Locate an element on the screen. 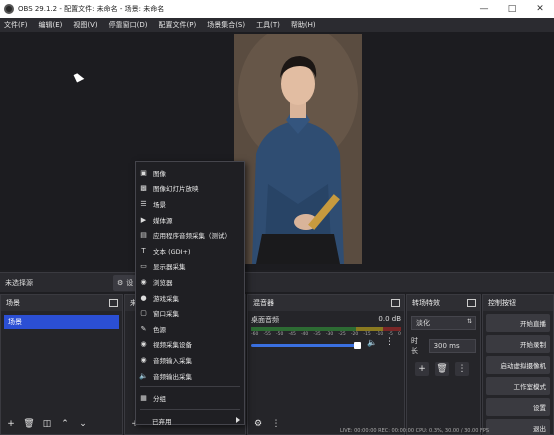 The image size is (554, 435). transition-menu-button: ⋮ is located at coordinates (462, 369).